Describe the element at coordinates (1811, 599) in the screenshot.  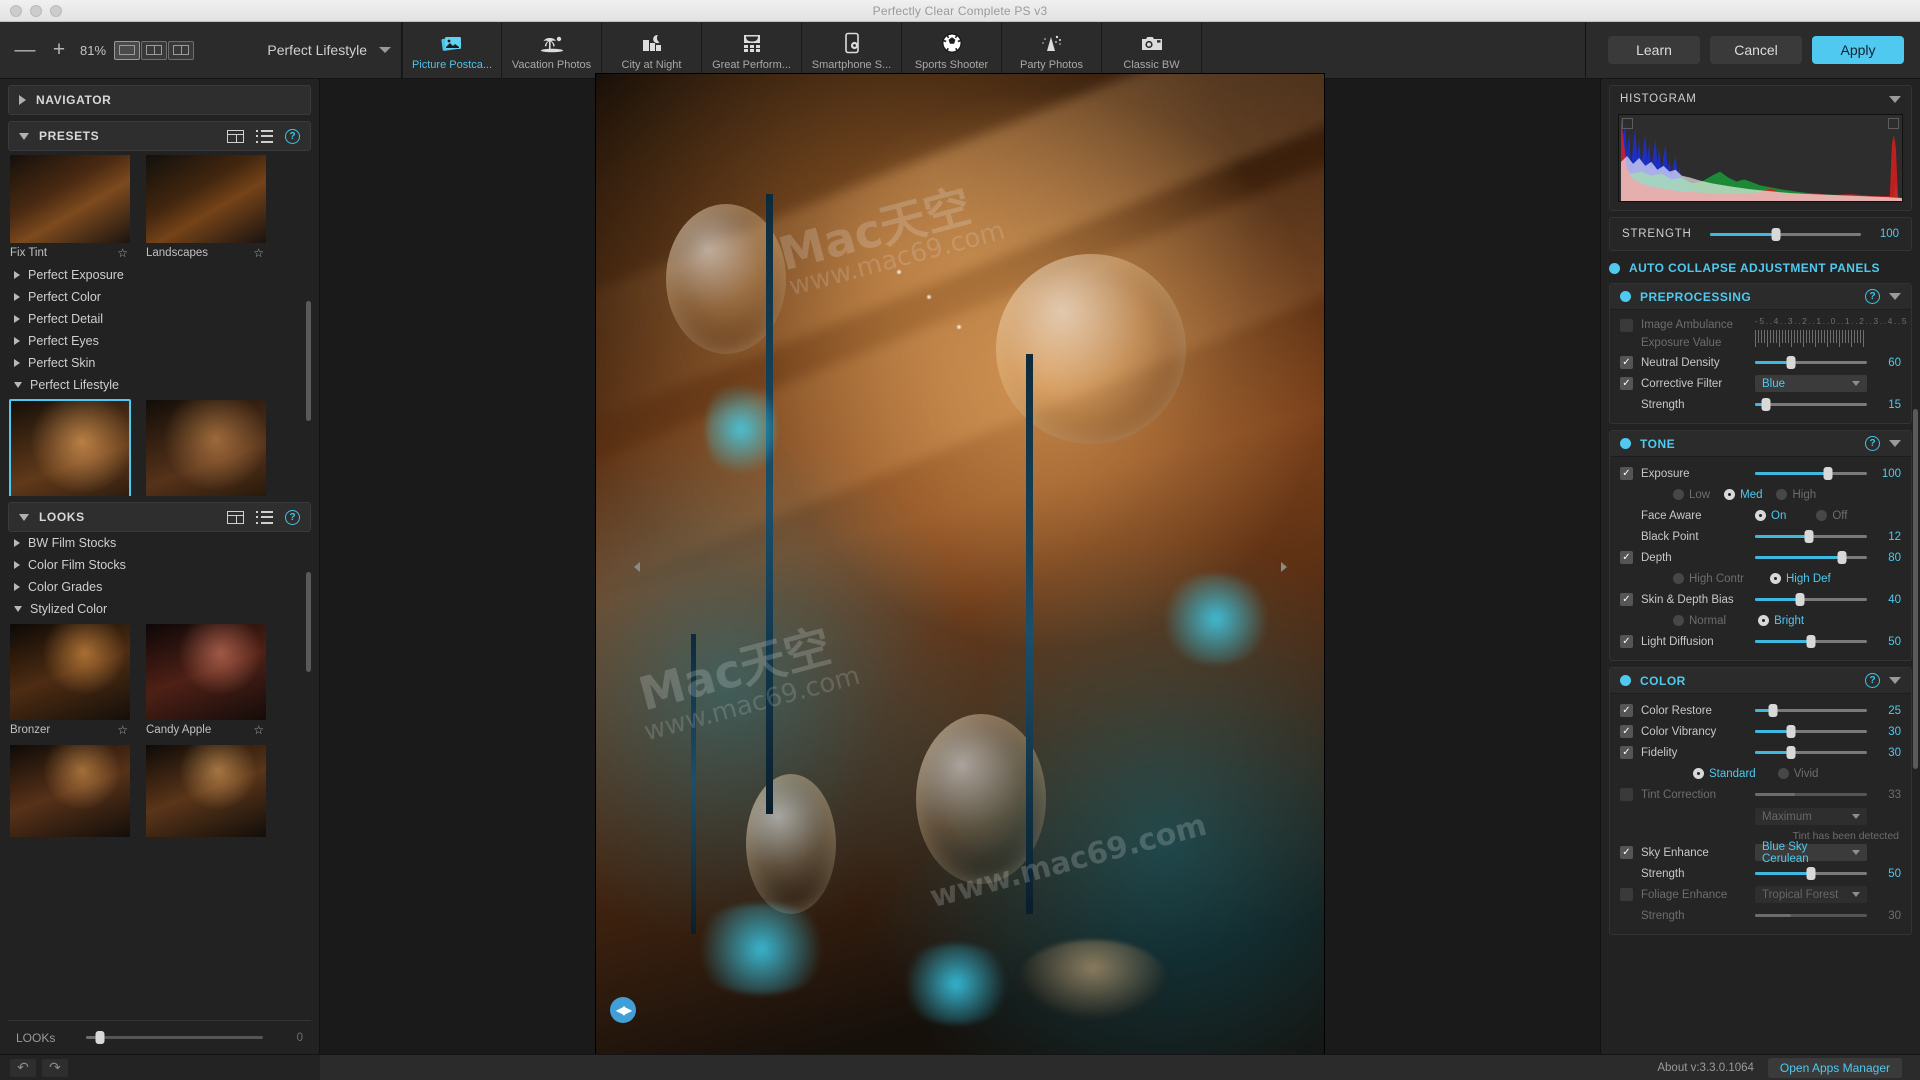
I see `skin-depth-bias-slider` at that location.